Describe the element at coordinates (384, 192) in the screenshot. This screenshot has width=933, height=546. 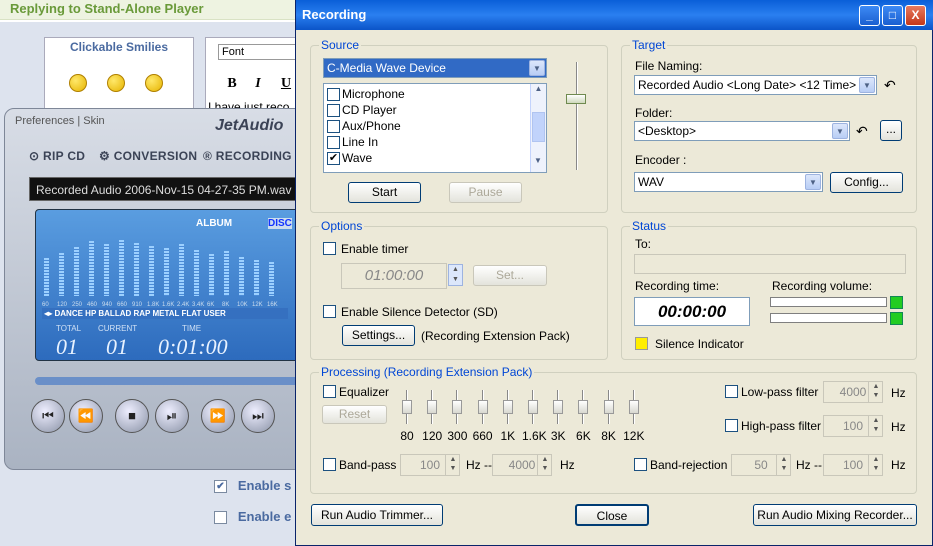
I see `start-button: Start` at that location.